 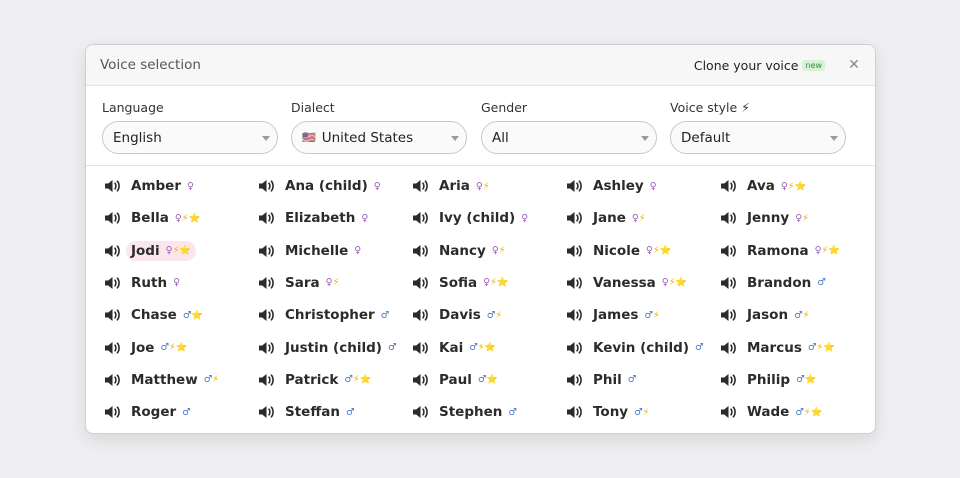 What do you see at coordinates (317, 380) in the screenshot?
I see `voice-item: Patrick ♂ ⚡ ⭐` at bounding box center [317, 380].